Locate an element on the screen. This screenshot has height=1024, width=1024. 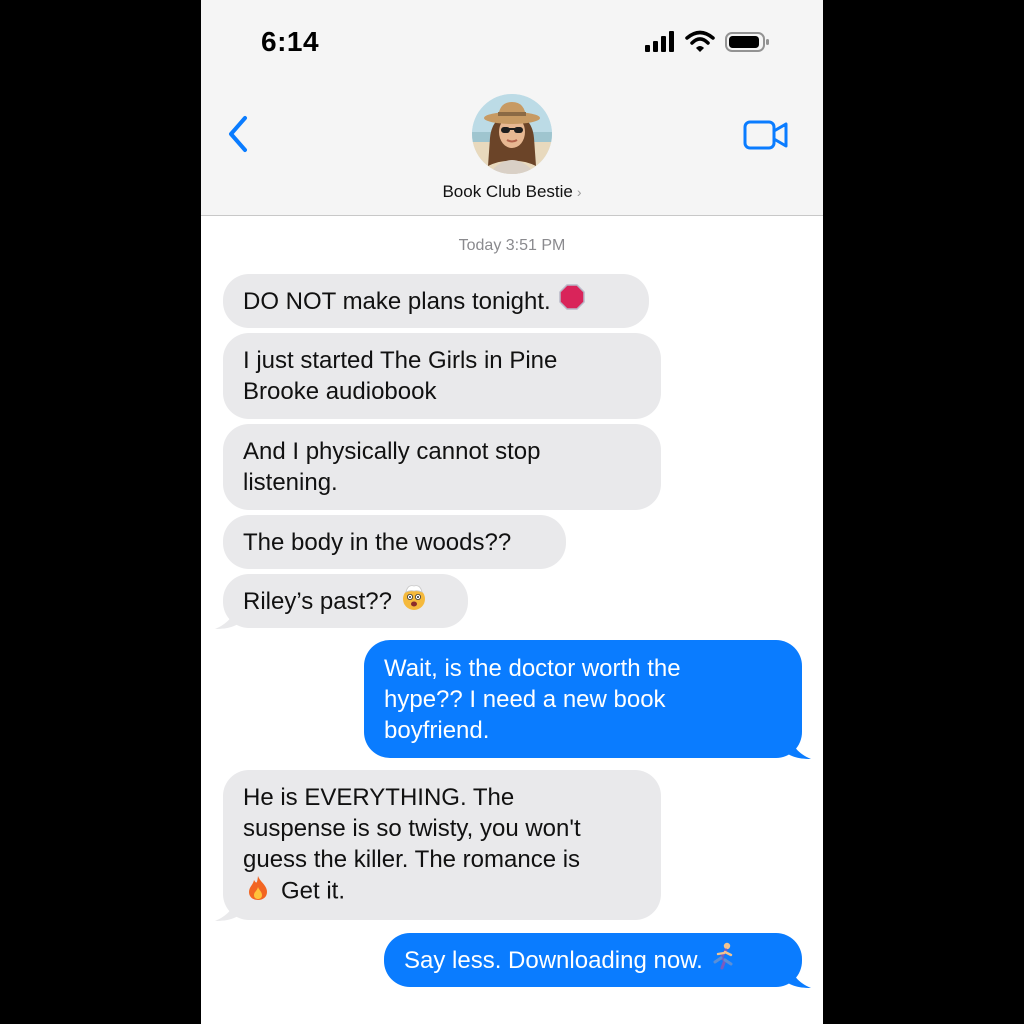
message-text: Riley’s past?? is located at coordinates (317, 601).